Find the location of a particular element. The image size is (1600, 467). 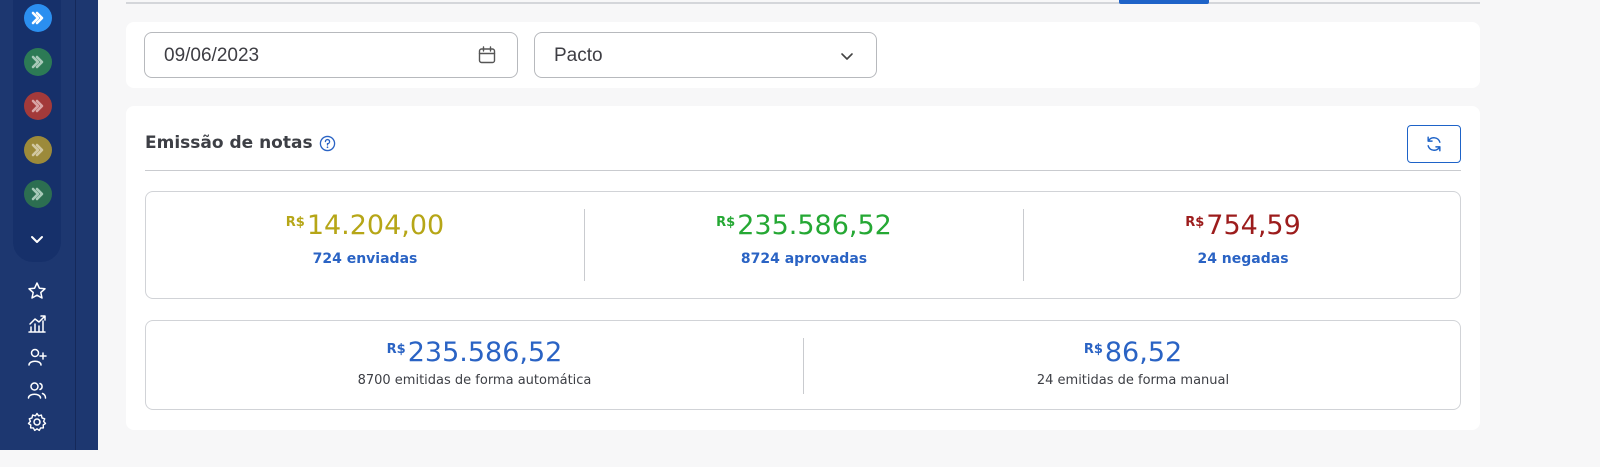

app-pacto-darkgreen is located at coordinates (38, 194).